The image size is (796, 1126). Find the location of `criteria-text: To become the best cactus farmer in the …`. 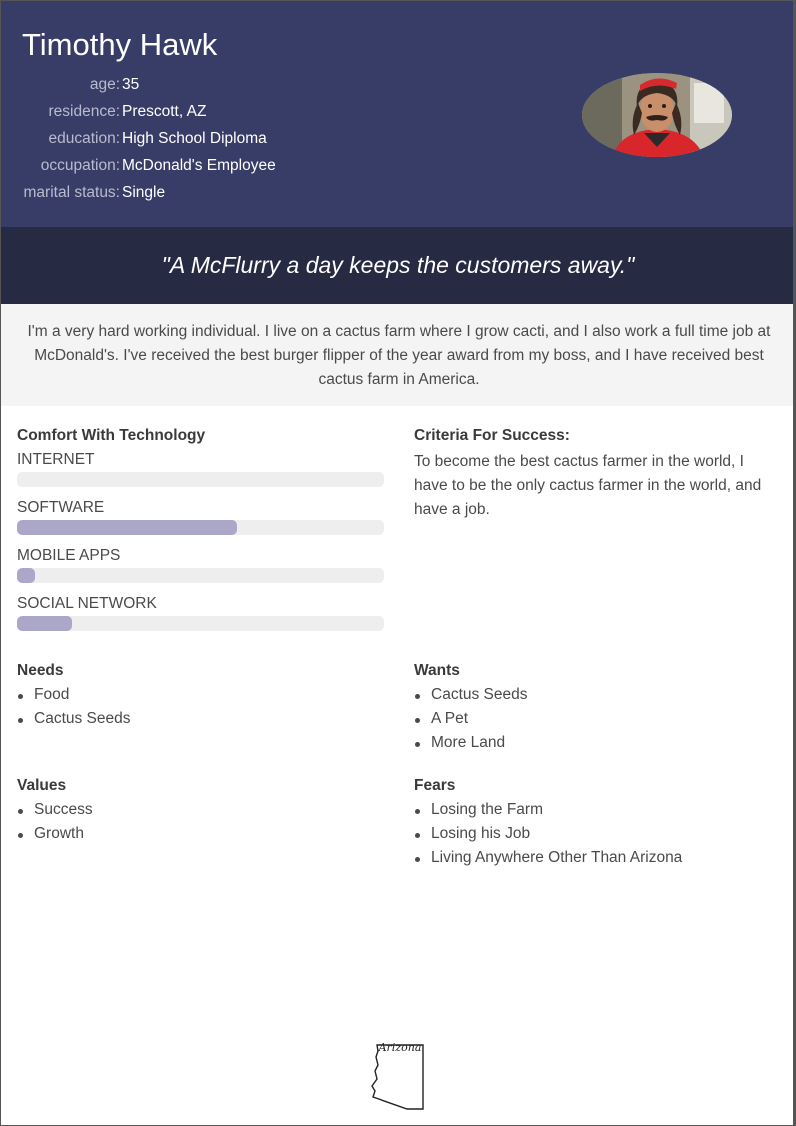

criteria-text: To become the best cactus farmer in the … is located at coordinates (588, 485).